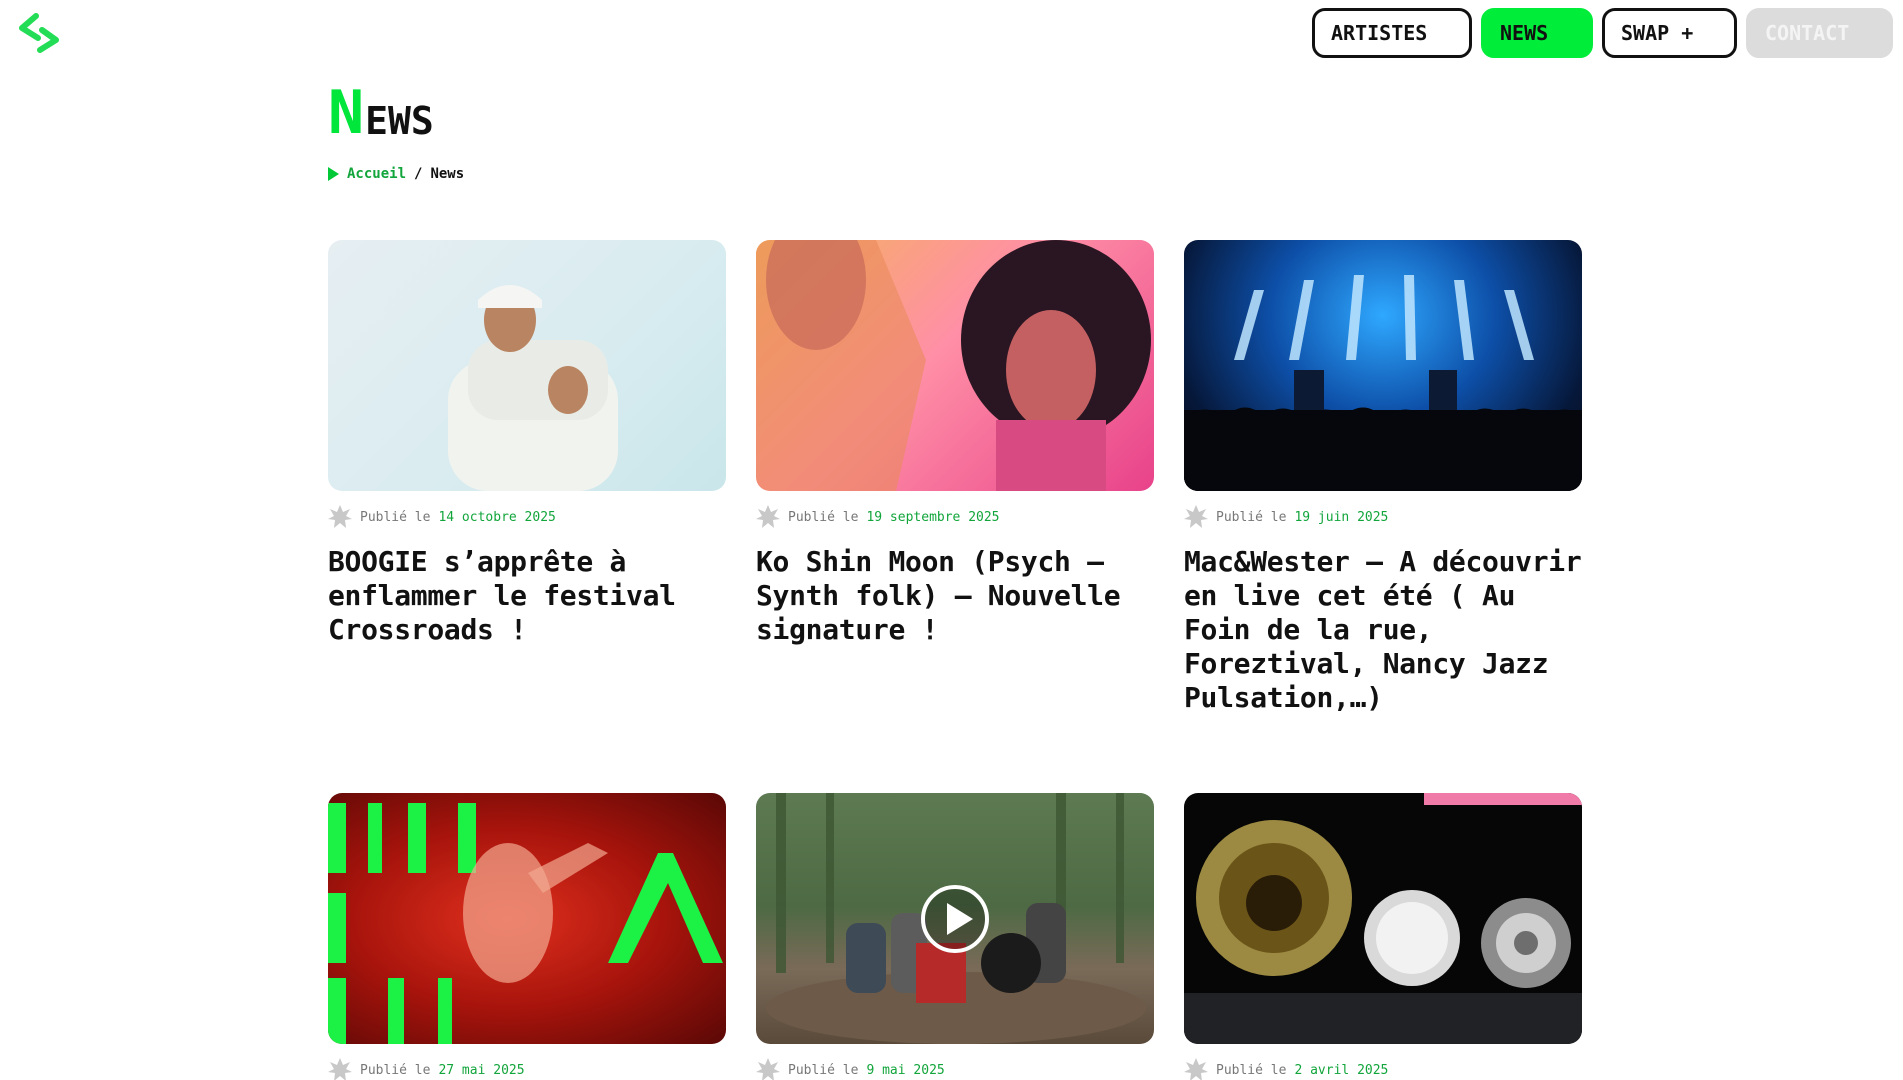 Image resolution: width=1903 pixels, height=1080 pixels. What do you see at coordinates (955, 1069) in the screenshot?
I see `news-card-meta: Publié le 9 mai 2025` at bounding box center [955, 1069].